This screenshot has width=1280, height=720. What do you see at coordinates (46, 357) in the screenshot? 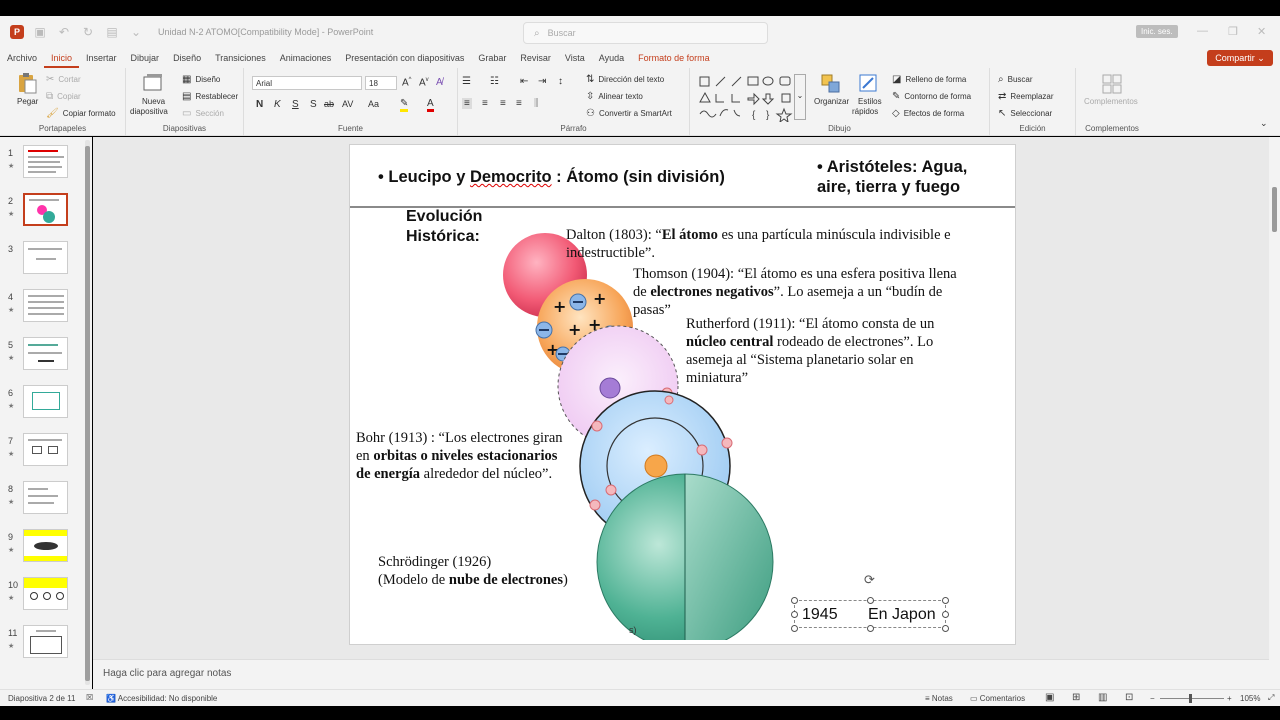
I see `thumbnail-slide-5: 5 ★` at bounding box center [46, 357].